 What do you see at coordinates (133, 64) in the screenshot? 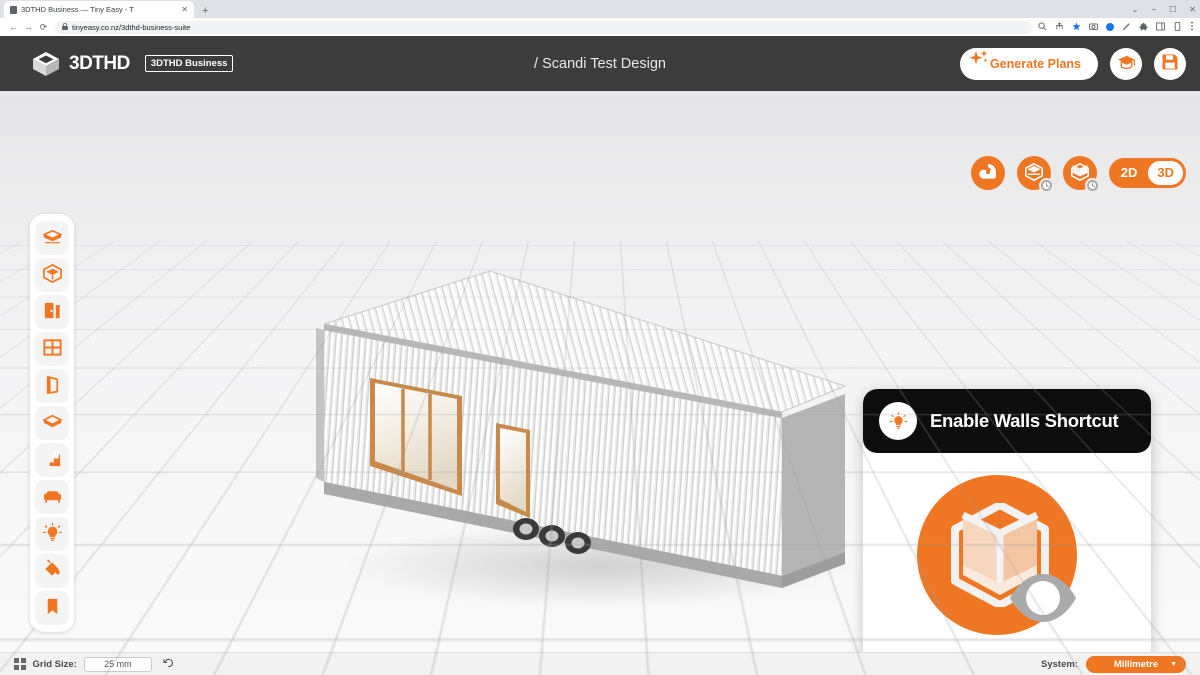
I see `brand-logo: 3DTHD 3DTHD Business` at bounding box center [133, 64].